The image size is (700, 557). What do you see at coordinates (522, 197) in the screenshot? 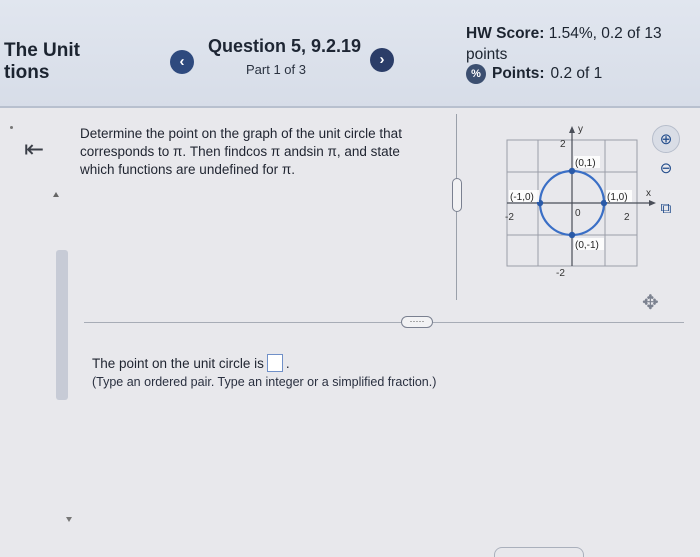
I see `point-left-label: (-1,0)` at bounding box center [522, 197].